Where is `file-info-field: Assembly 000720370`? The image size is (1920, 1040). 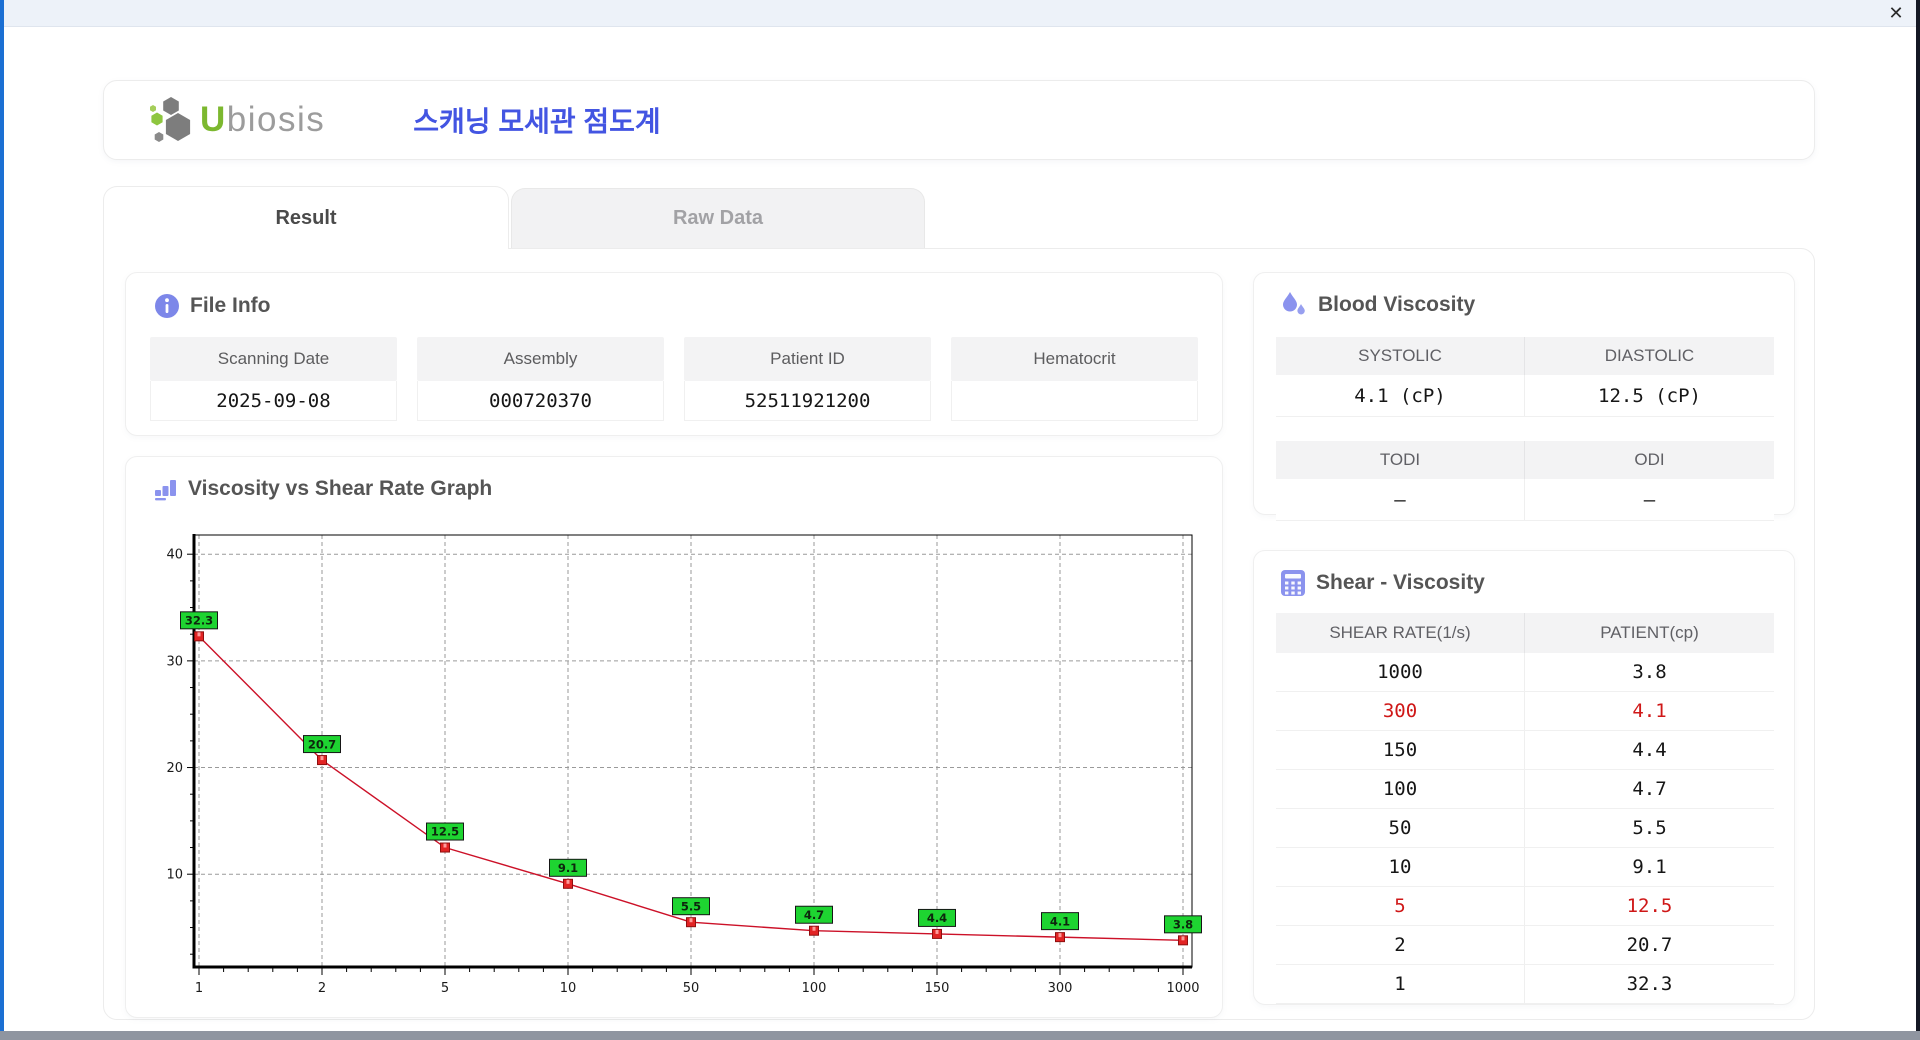 file-info-field: Assembly 000720370 is located at coordinates (540, 379).